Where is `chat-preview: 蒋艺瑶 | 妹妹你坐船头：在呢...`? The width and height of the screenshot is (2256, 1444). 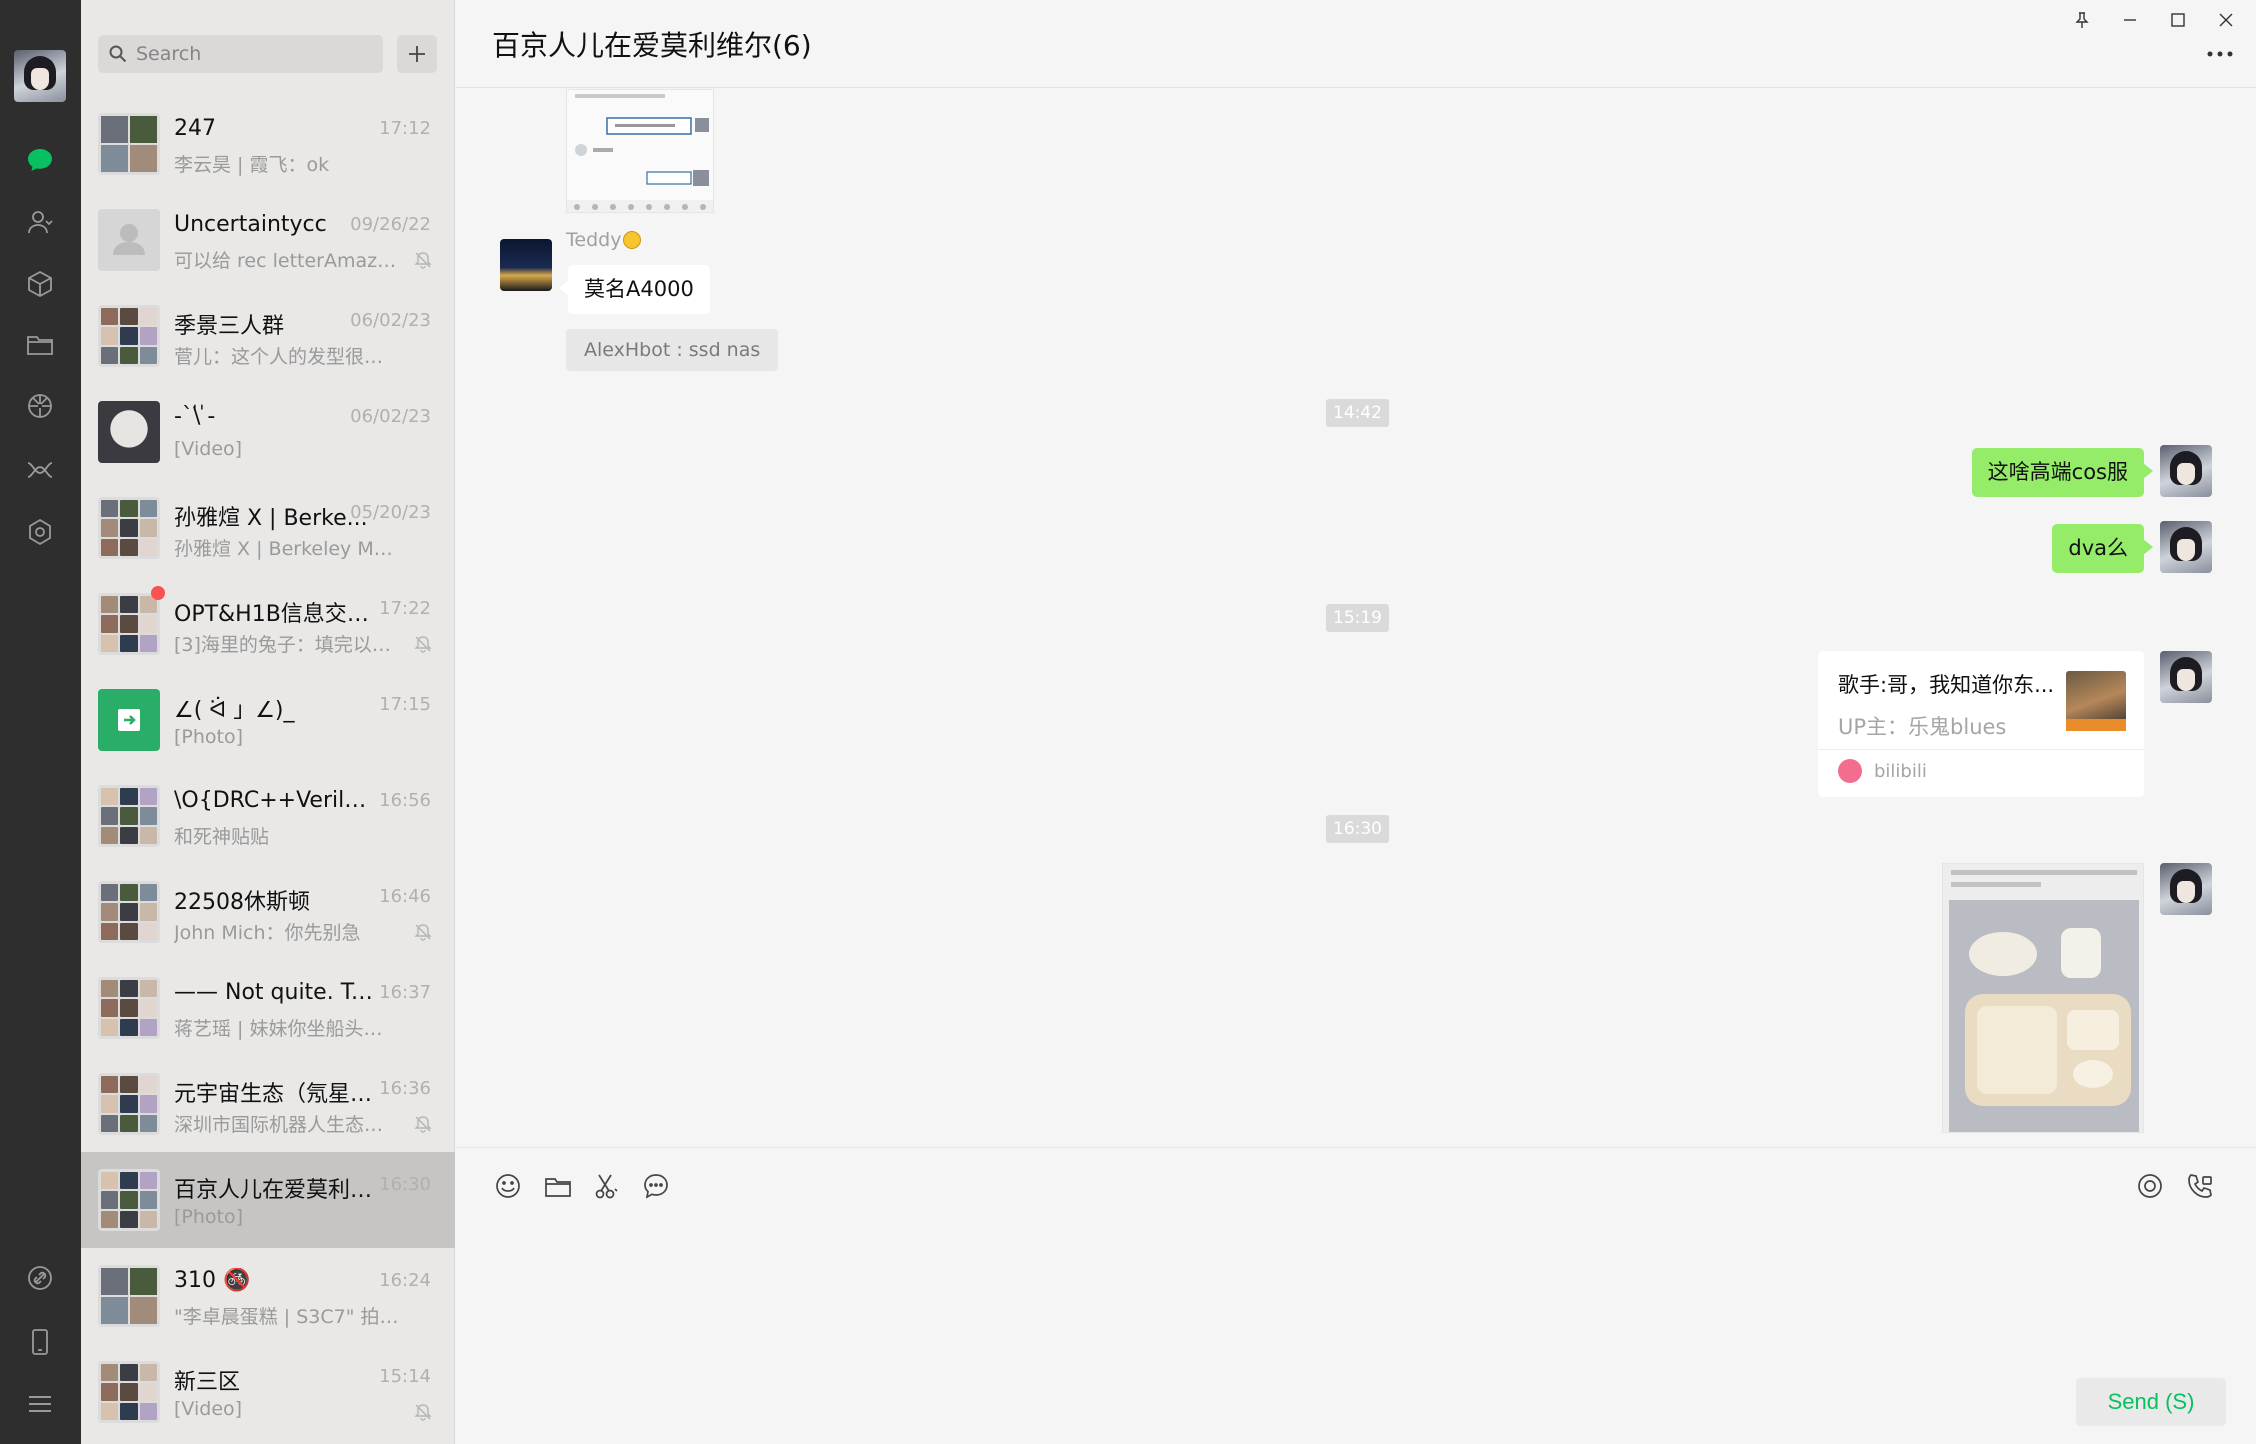
chat-preview: 蒋艺瑶 | 妹妹你坐船头：在呢... is located at coordinates (286, 1029).